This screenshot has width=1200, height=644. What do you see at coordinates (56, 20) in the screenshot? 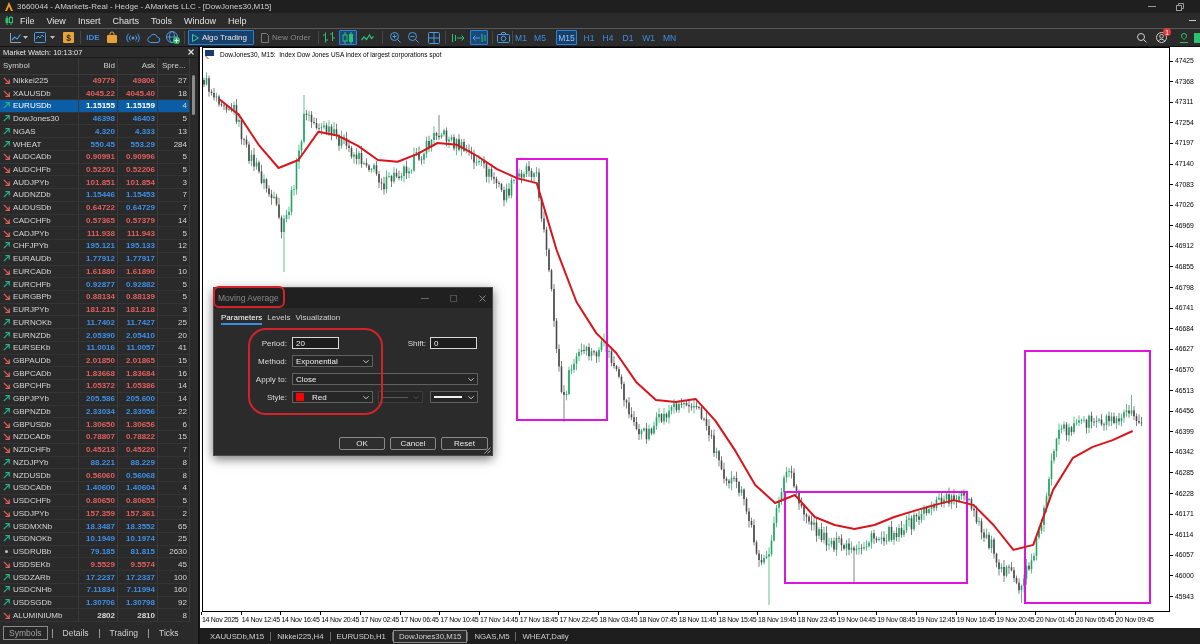
I see `menu-item: View` at bounding box center [56, 20].